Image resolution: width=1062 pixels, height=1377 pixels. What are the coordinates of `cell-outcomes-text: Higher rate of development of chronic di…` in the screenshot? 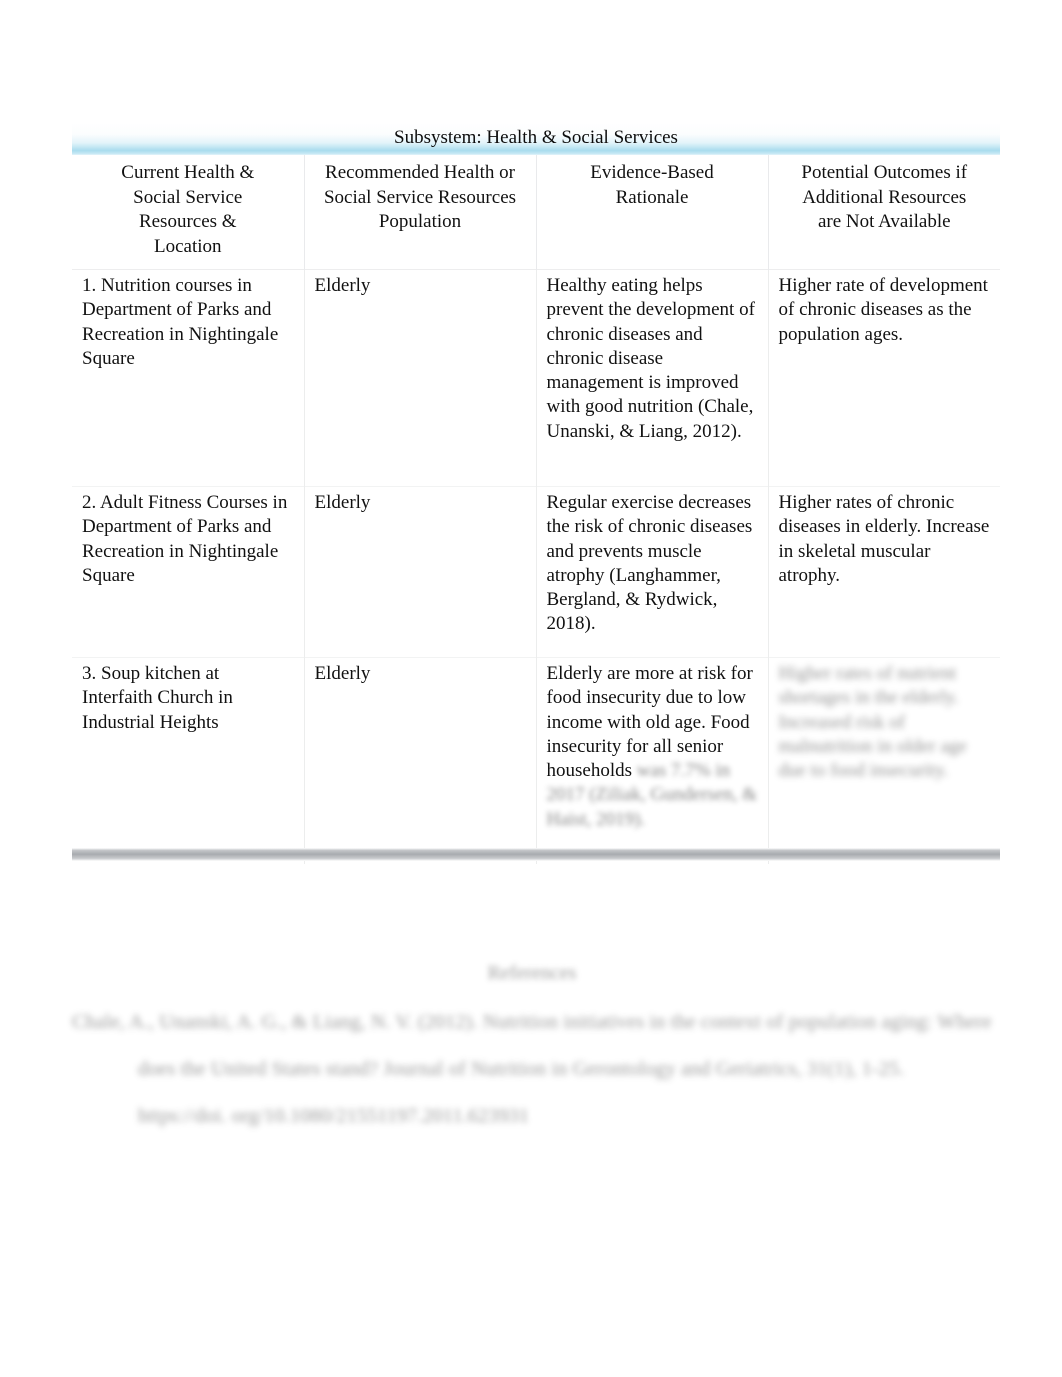 It's located at (883, 310).